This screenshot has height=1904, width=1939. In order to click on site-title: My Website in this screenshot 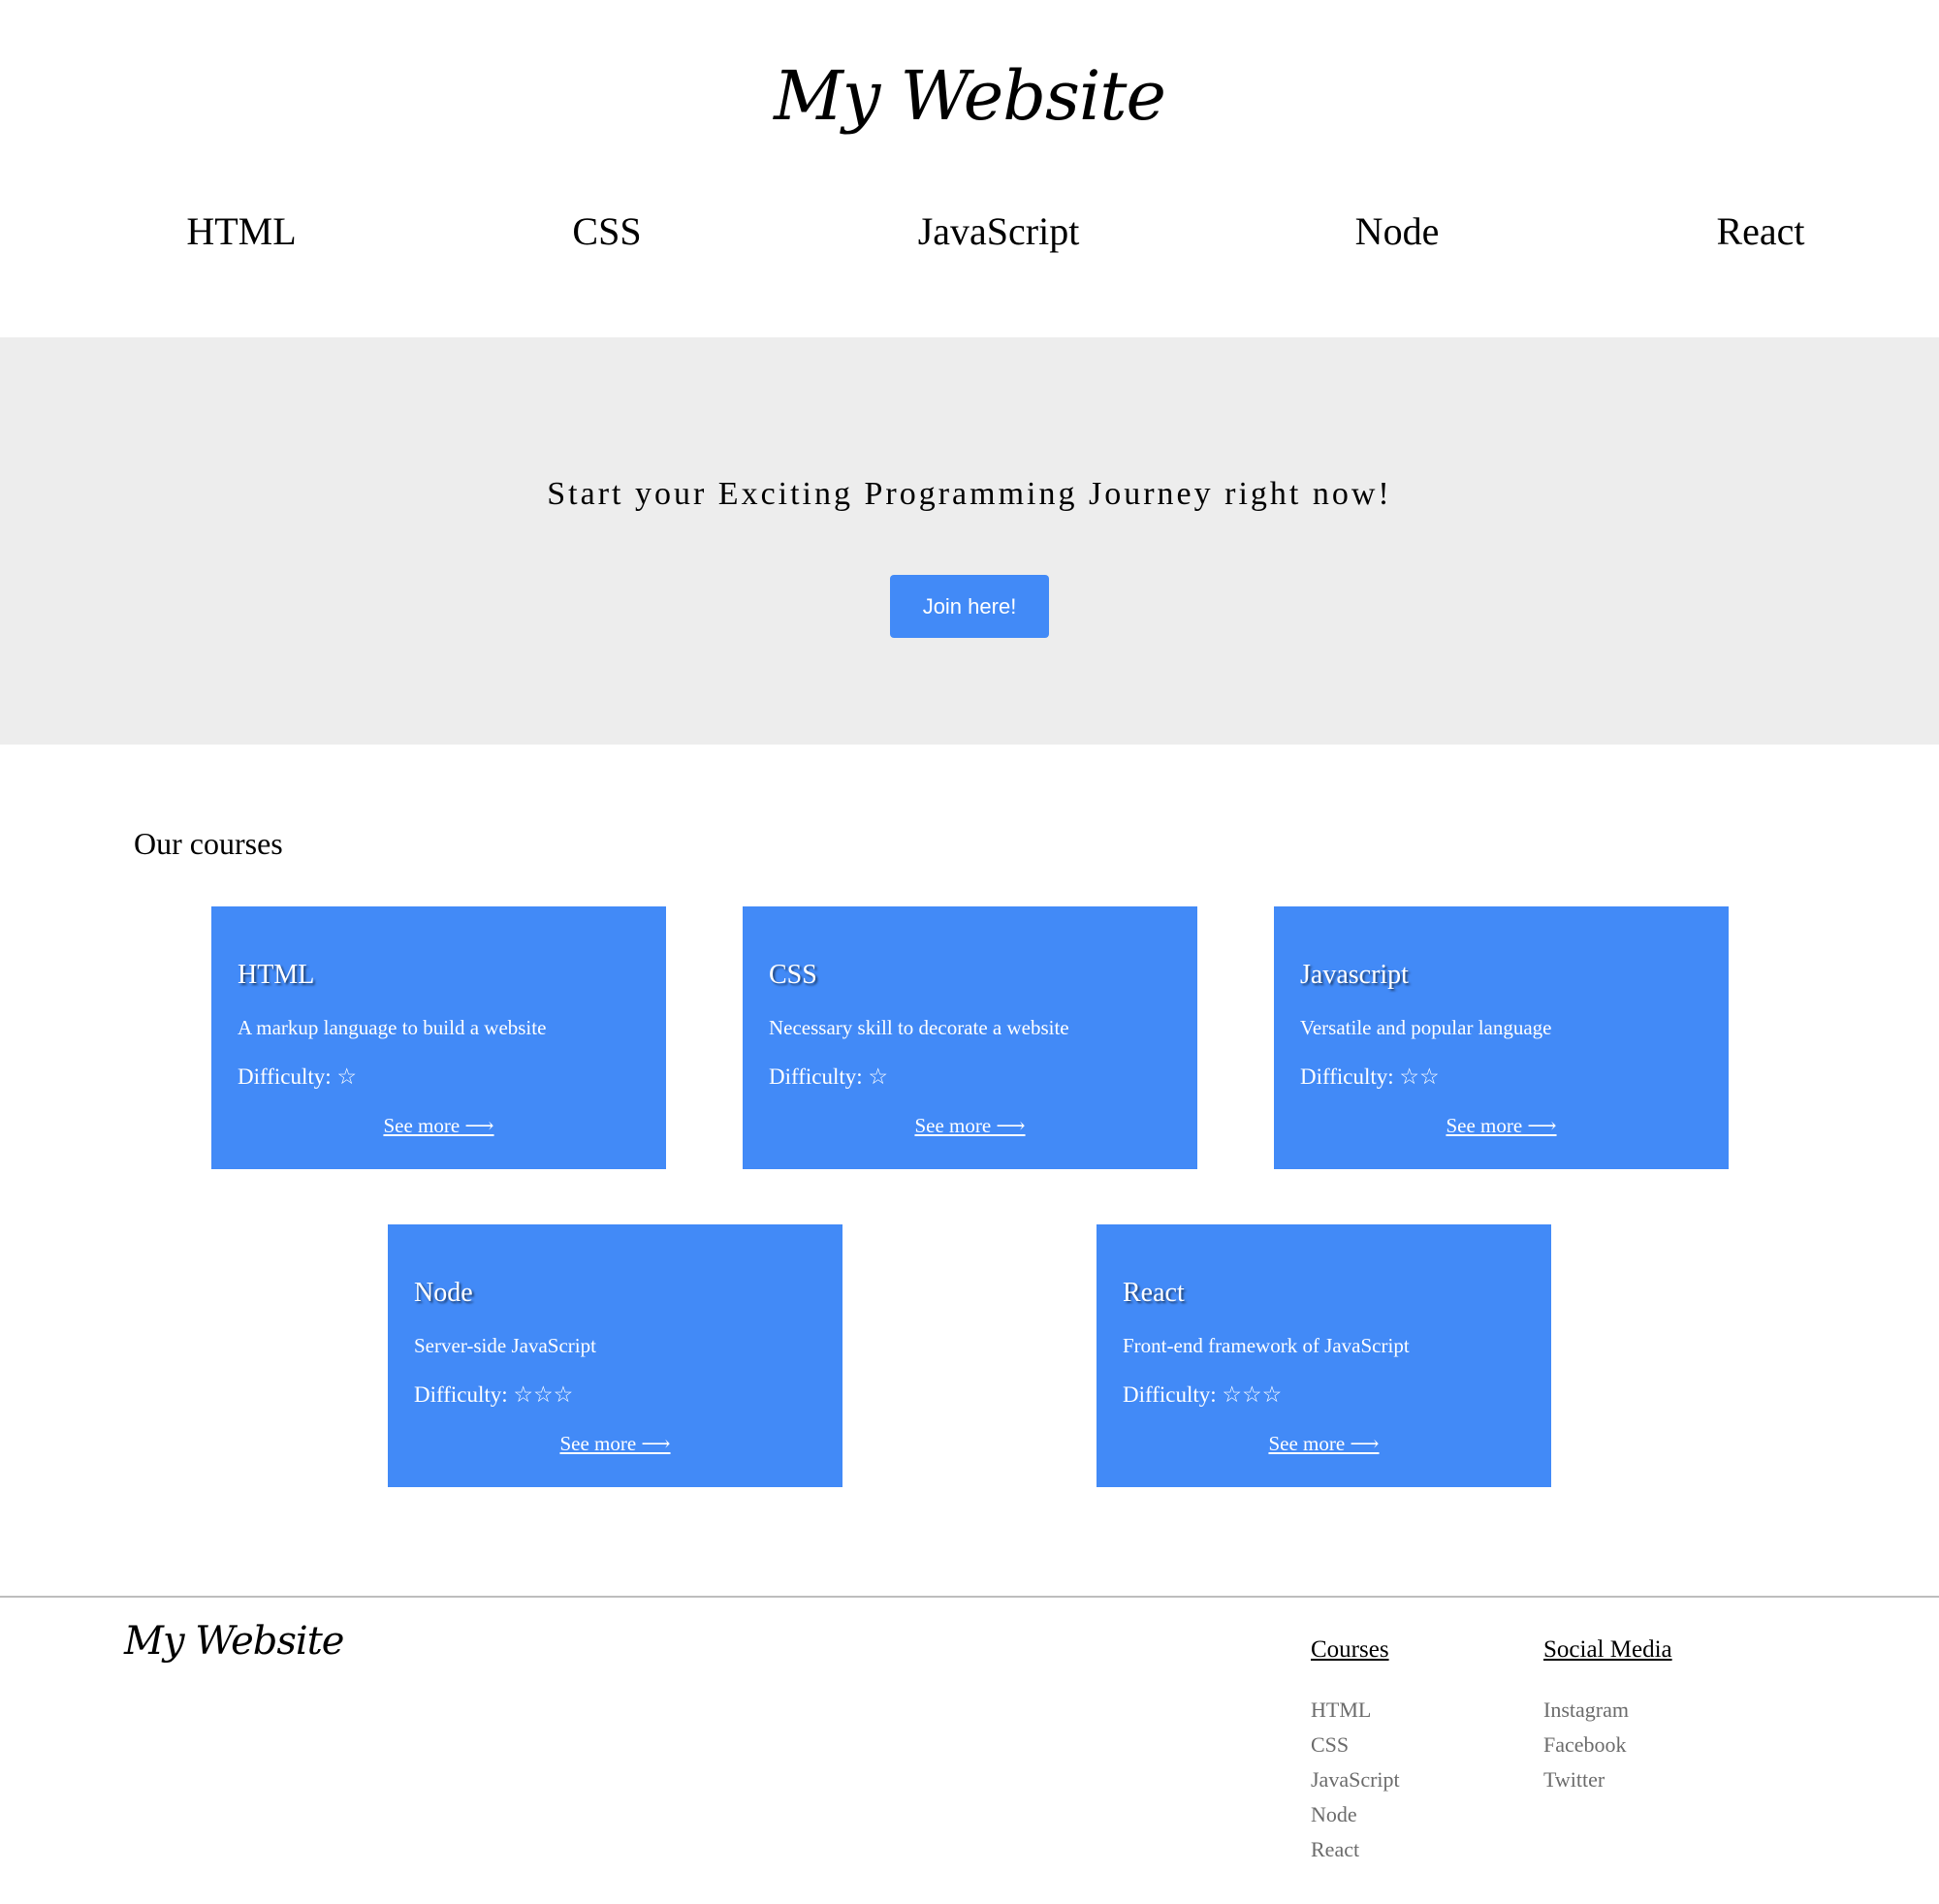, I will do `click(970, 96)`.